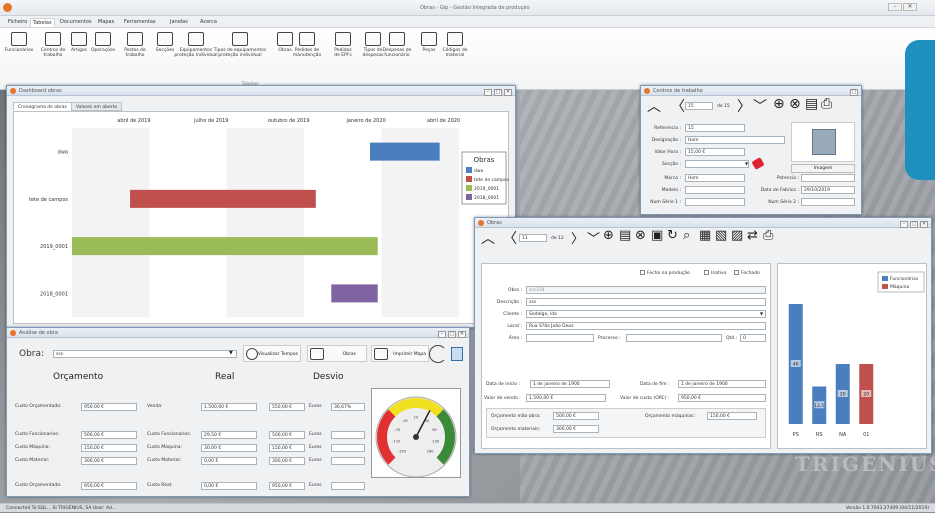 The width and height of the screenshot is (935, 513). Describe the element at coordinates (348, 407) in the screenshot. I see `desvio-percent: 36,67%` at that location.